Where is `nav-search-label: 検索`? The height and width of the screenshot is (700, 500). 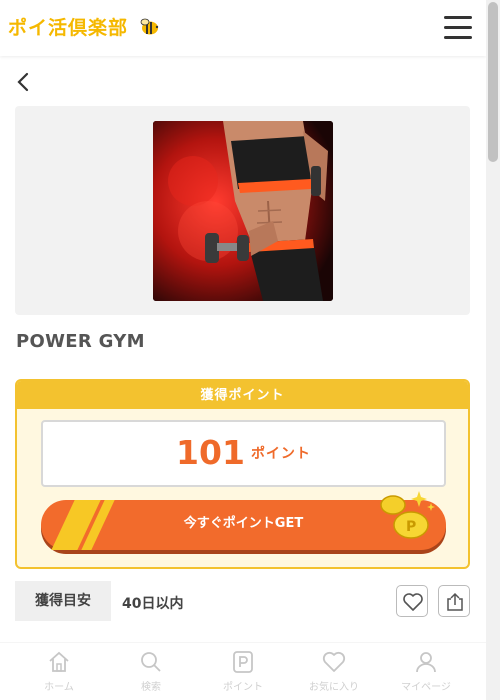 nav-search-label: 検索 is located at coordinates (151, 687).